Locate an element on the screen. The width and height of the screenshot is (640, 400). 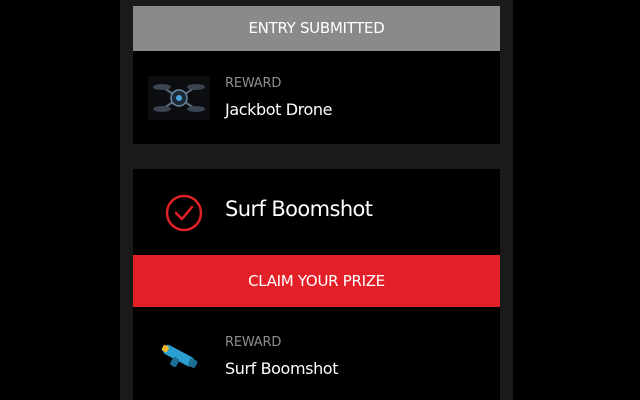
reward-name: Surf Boomshot is located at coordinates (282, 368).